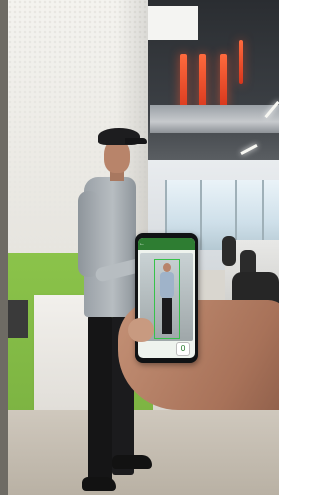 This screenshot has width=320, height=495. Describe the element at coordinates (100, 400) in the screenshot. I see `person-leg` at that location.